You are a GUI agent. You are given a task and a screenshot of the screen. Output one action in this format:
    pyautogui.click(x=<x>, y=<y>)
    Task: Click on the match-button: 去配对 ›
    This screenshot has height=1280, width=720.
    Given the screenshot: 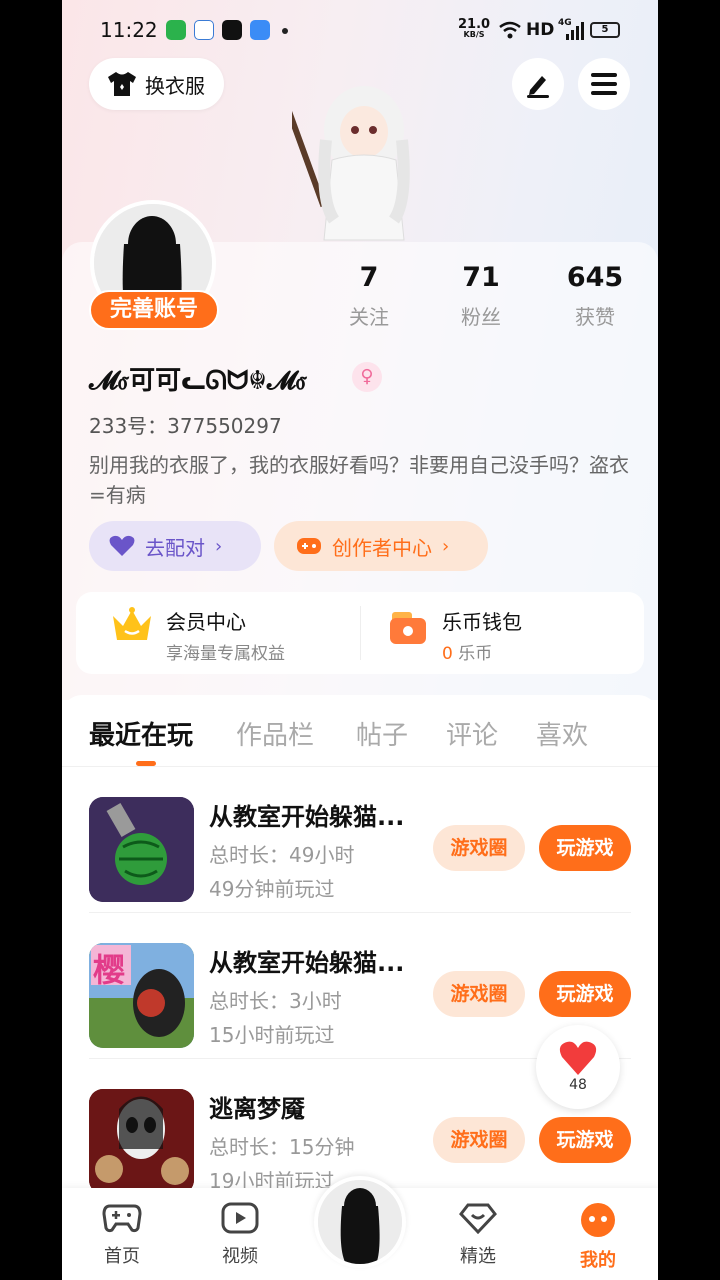 What is the action you would take?
    pyautogui.click(x=175, y=546)
    